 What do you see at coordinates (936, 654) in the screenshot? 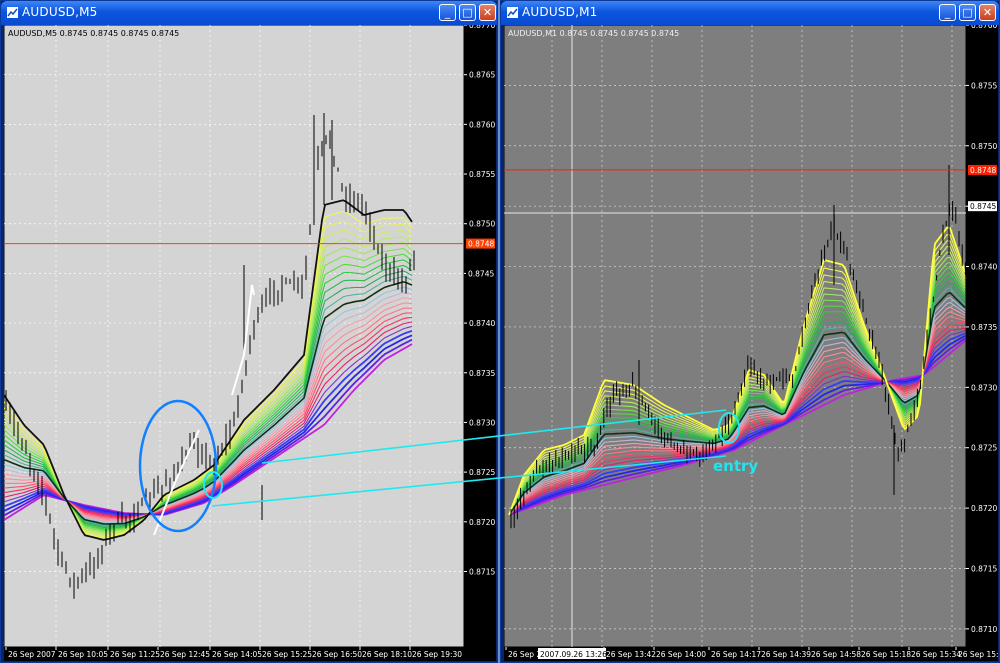
I see `time-tick-label: 26 Sep 15:34` at bounding box center [936, 654].